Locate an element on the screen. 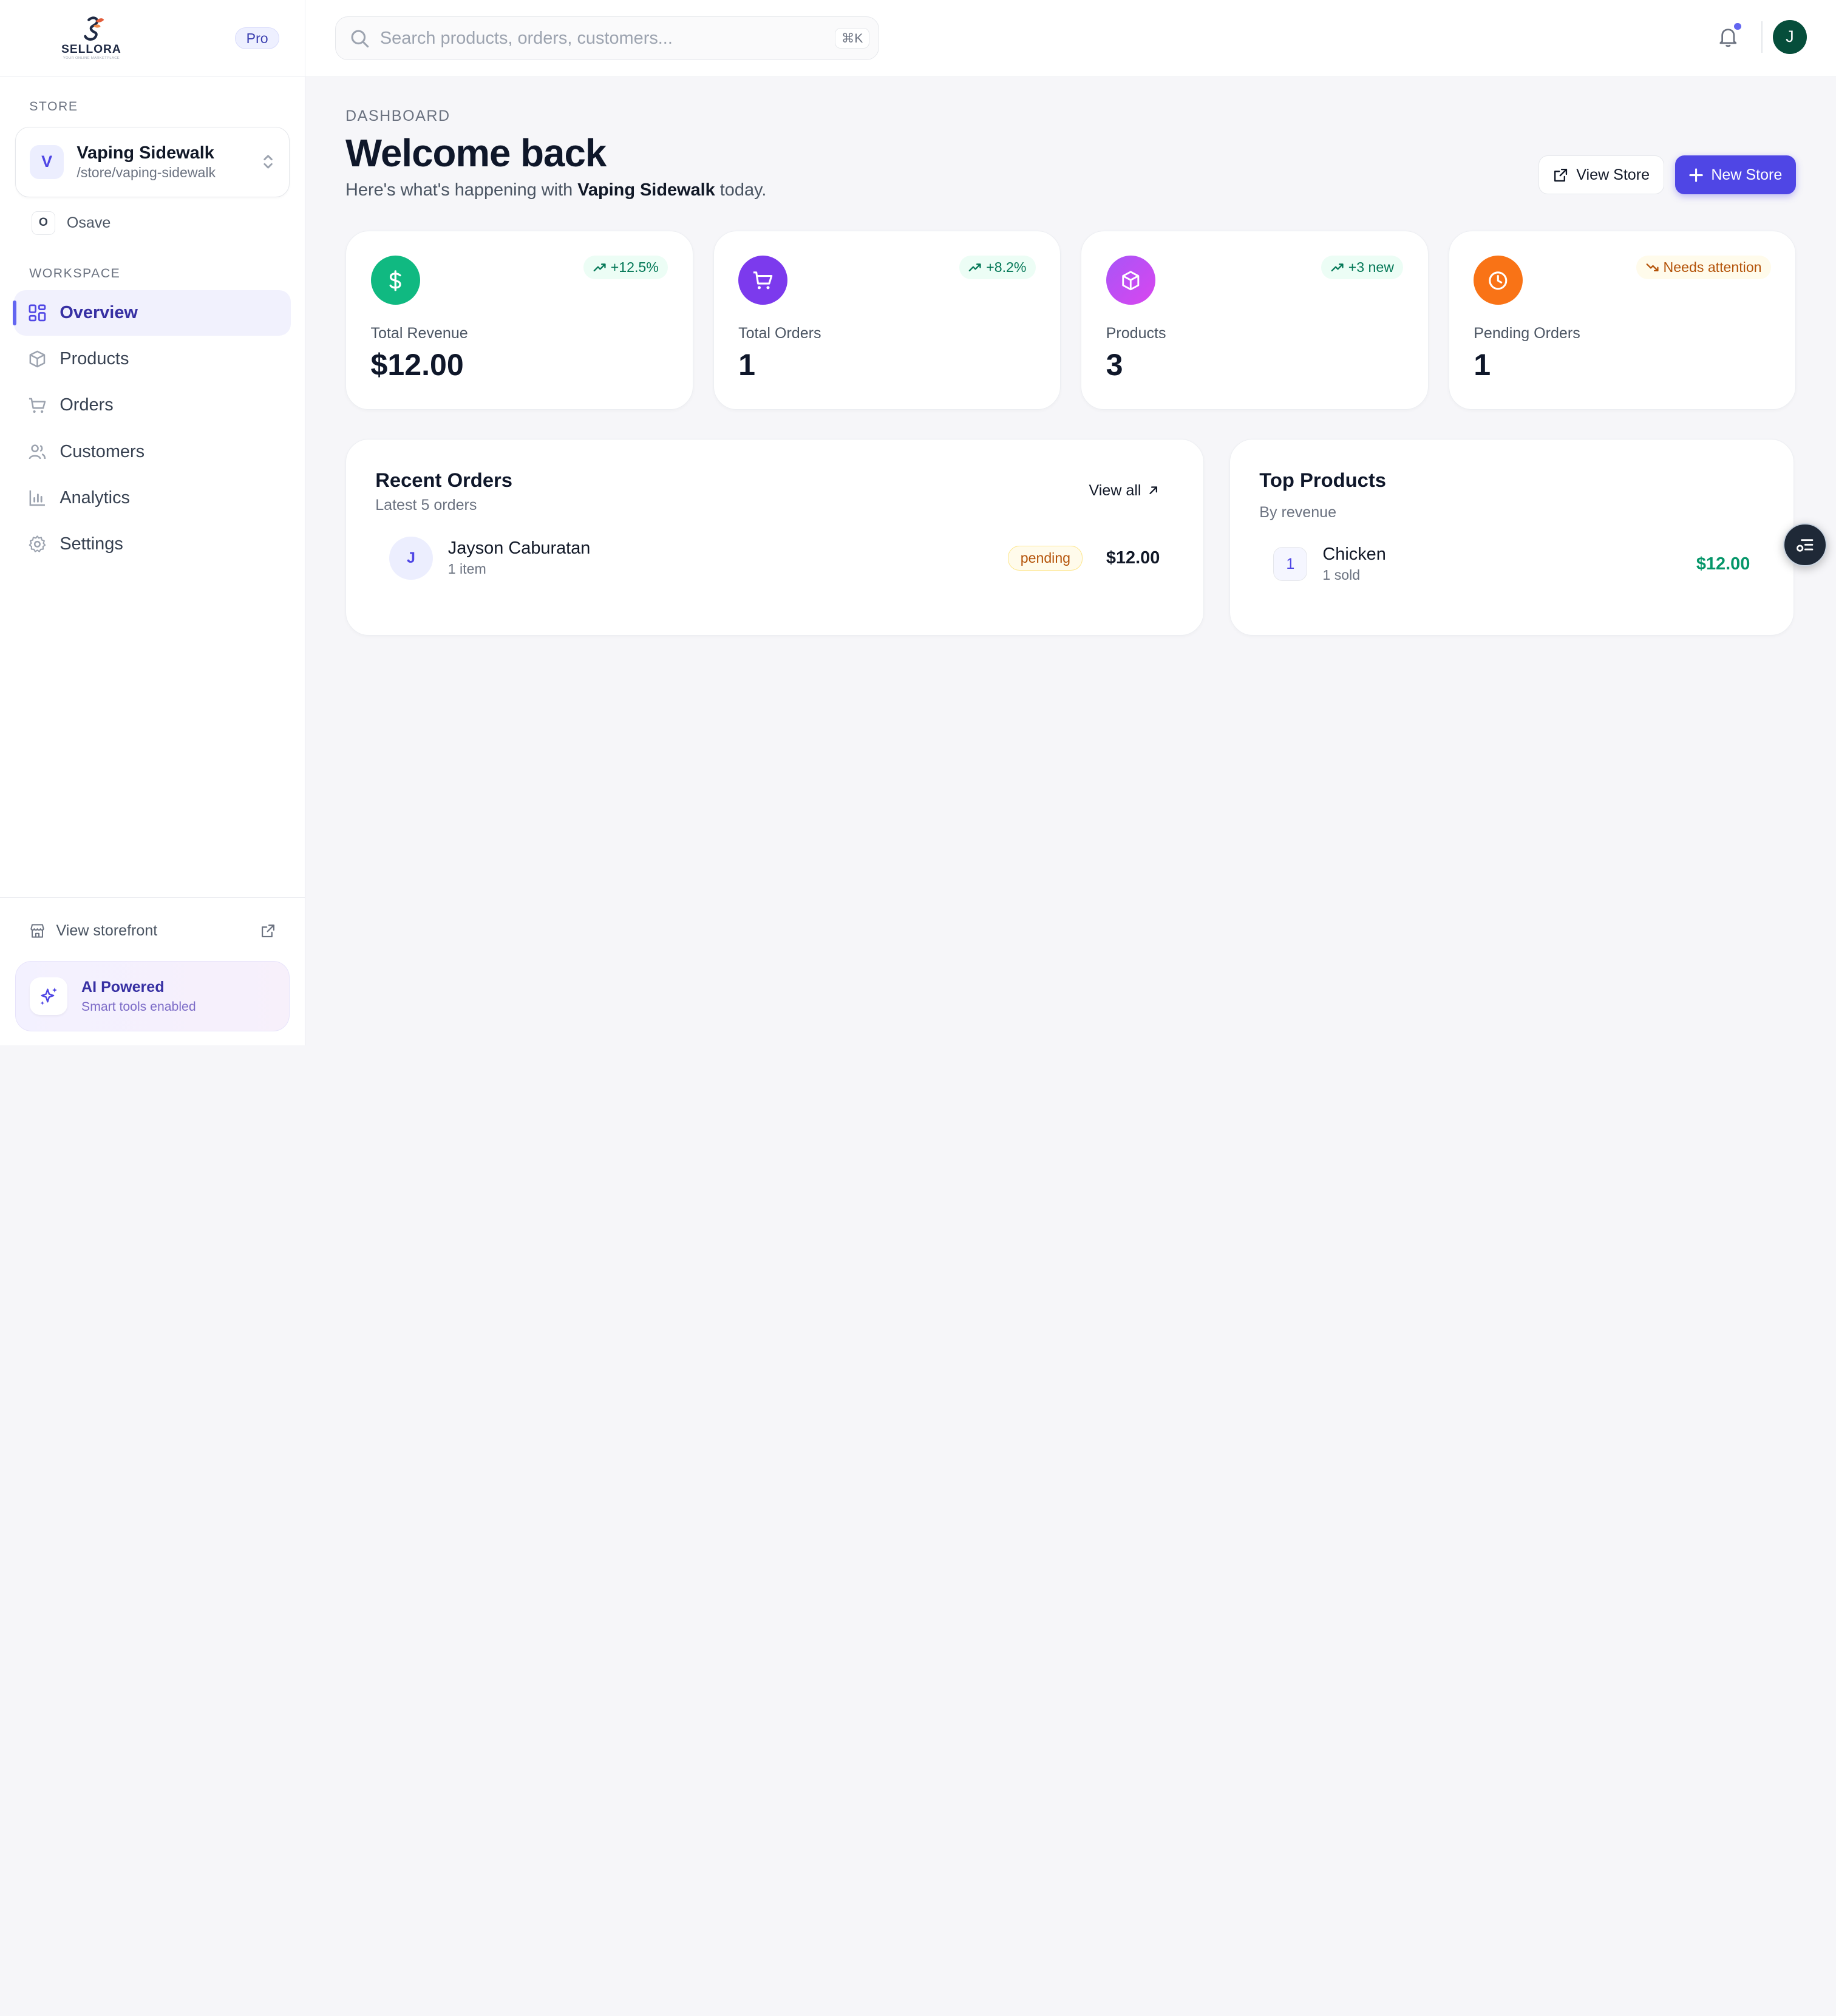 Image resolution: width=1836 pixels, height=2016 pixels. stat-value: 3 is located at coordinates (1114, 364).